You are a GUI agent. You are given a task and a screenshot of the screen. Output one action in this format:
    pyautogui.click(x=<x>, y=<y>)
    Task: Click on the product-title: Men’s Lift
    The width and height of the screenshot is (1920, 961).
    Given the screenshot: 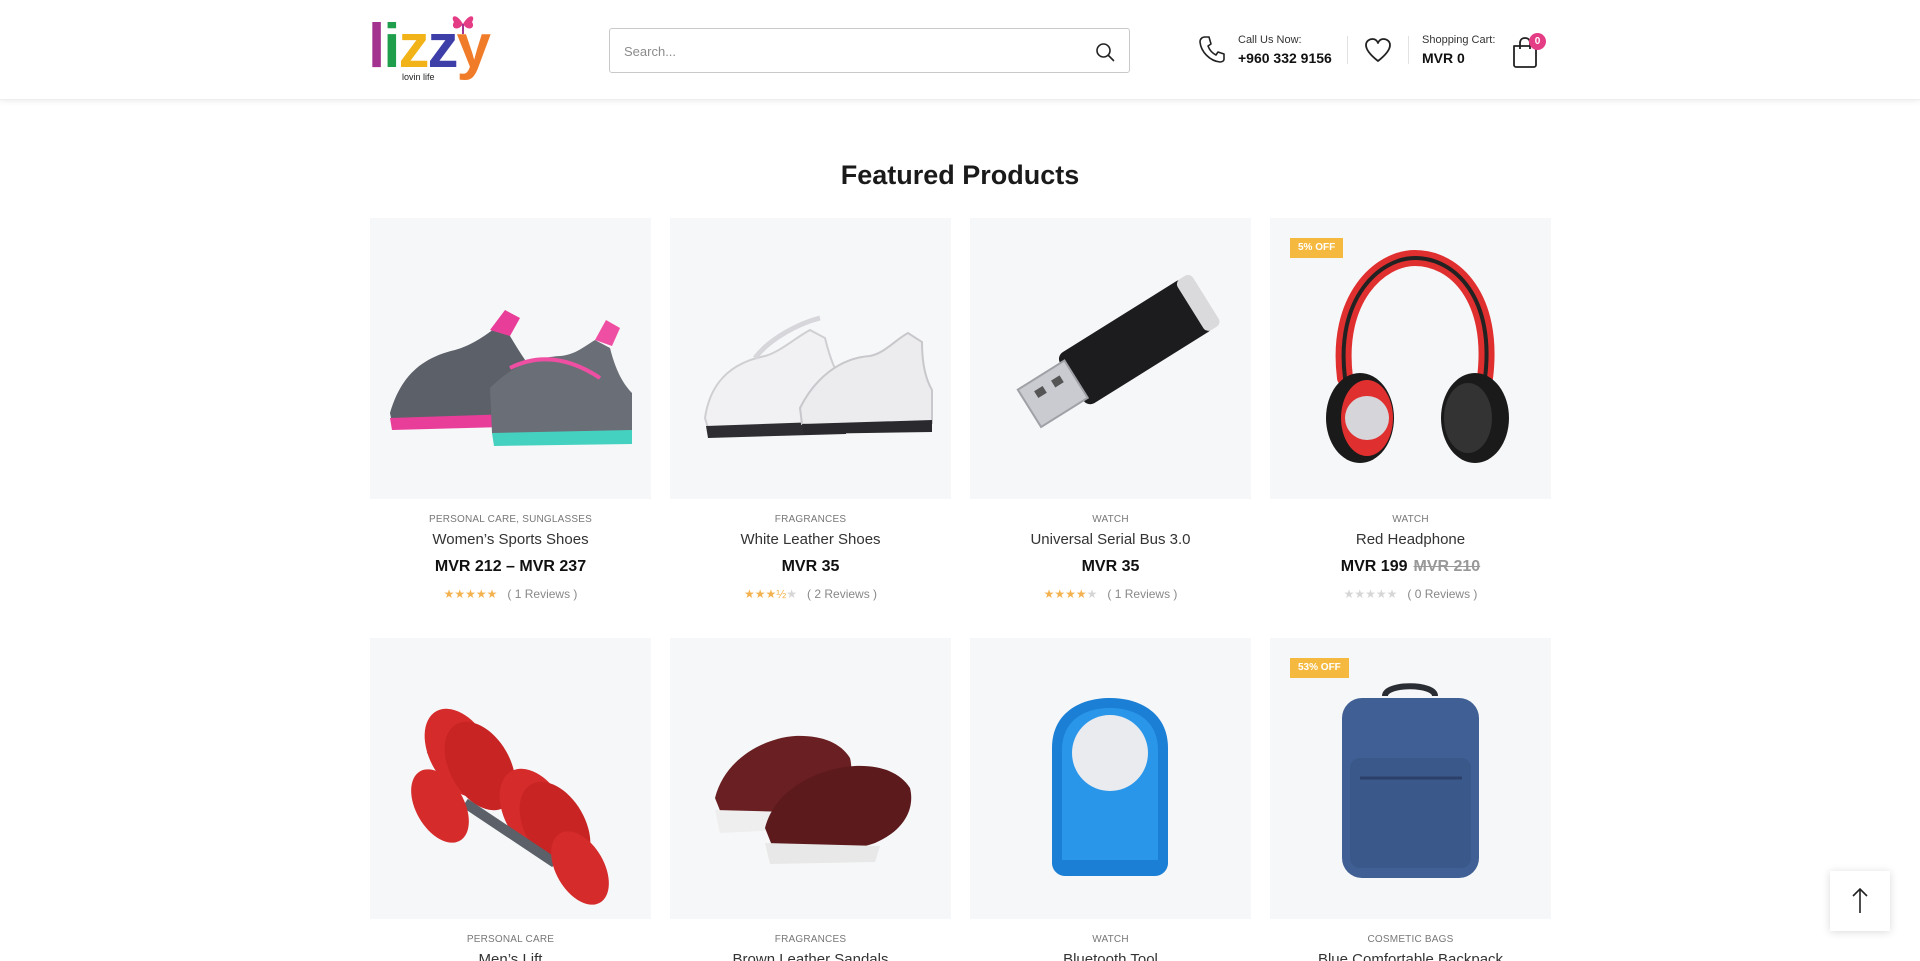 What is the action you would take?
    pyautogui.click(x=510, y=956)
    